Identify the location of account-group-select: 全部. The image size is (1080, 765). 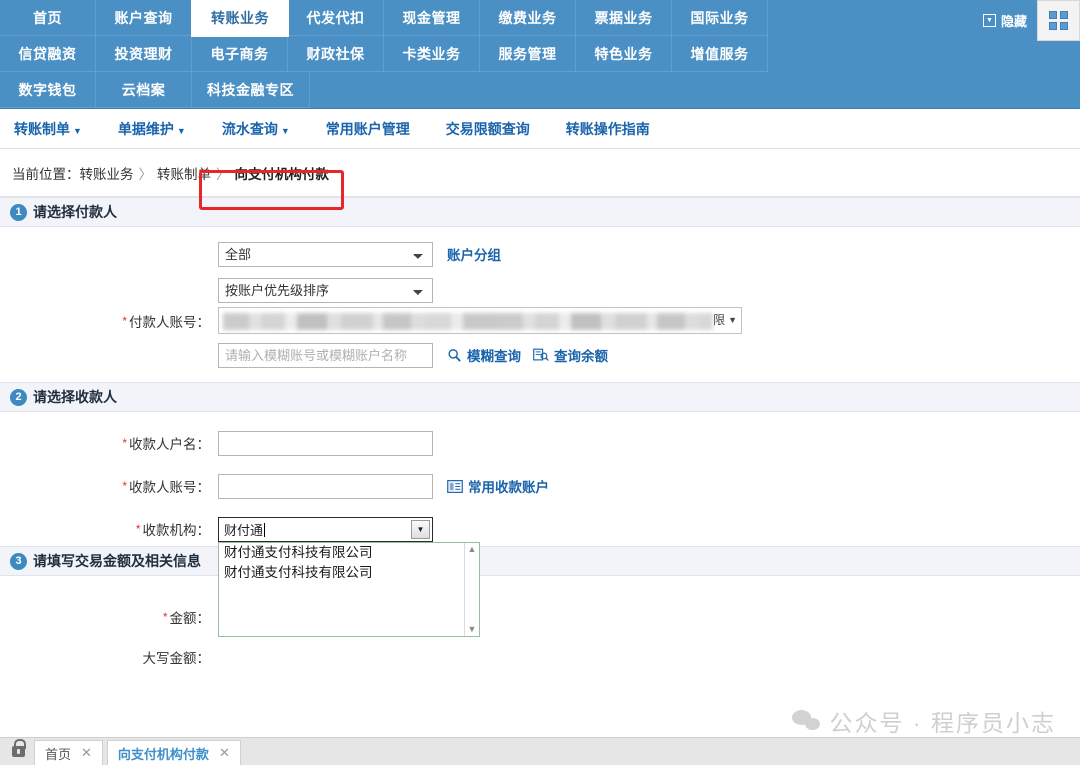
(325, 254).